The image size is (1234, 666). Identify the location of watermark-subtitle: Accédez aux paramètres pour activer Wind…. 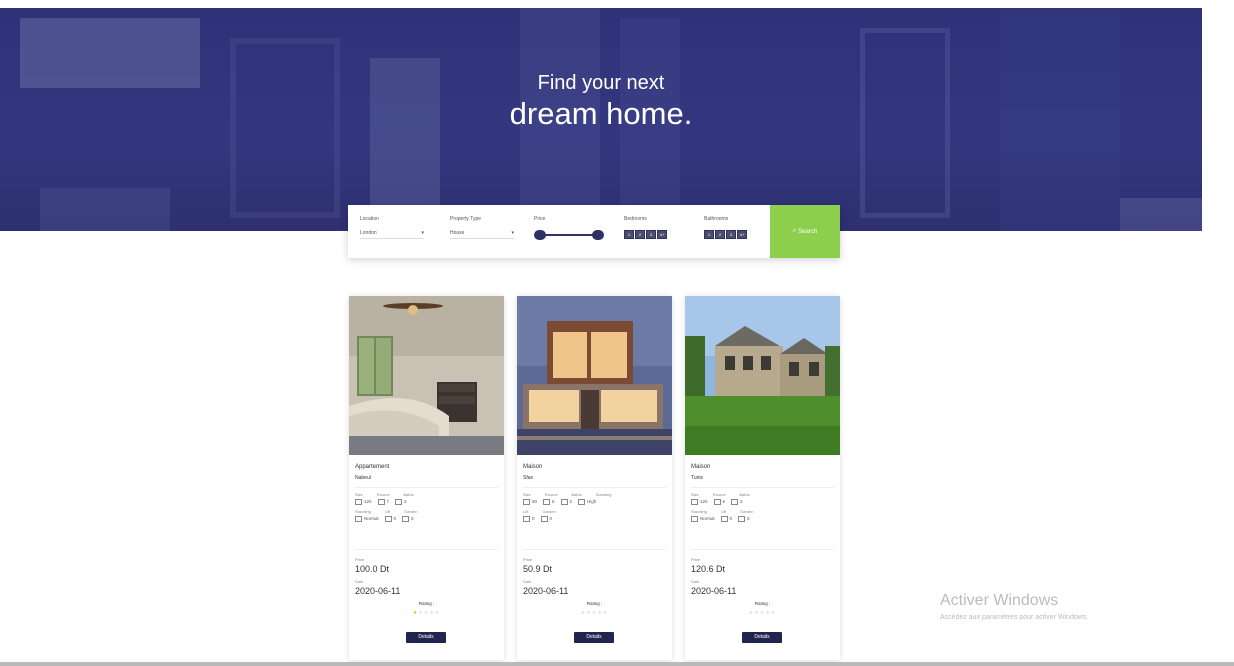
(1014, 617).